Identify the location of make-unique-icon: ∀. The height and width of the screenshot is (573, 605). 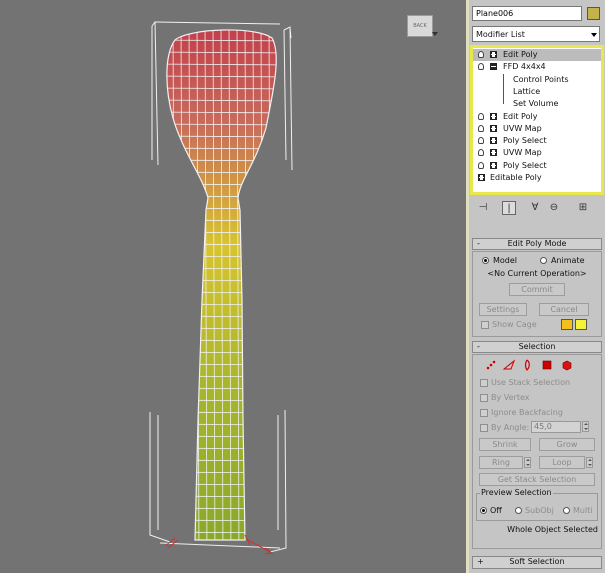
(535, 208).